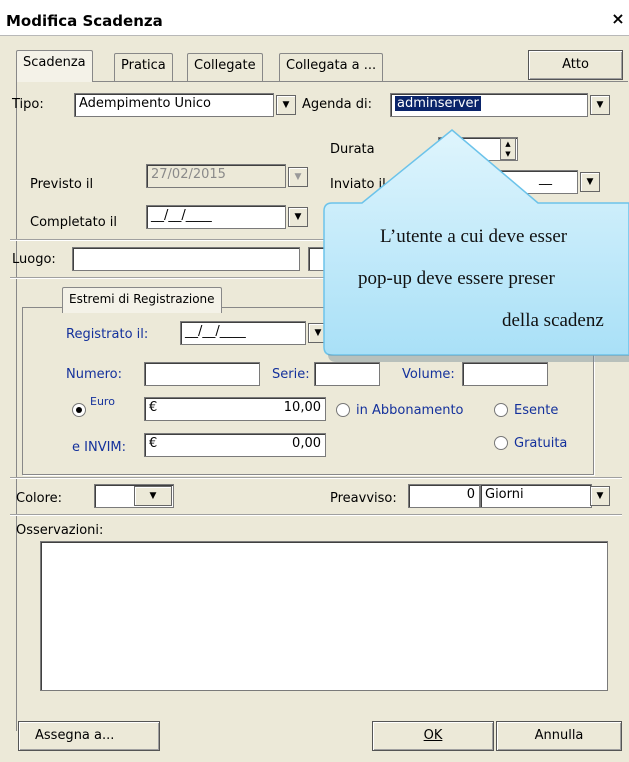 The height and width of the screenshot is (762, 629). I want to click on tab-pratica: Pratica, so click(143, 67).